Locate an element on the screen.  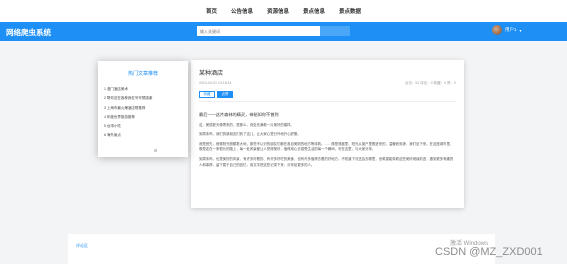
drag-handle-icon is located at coordinates (155, 150).